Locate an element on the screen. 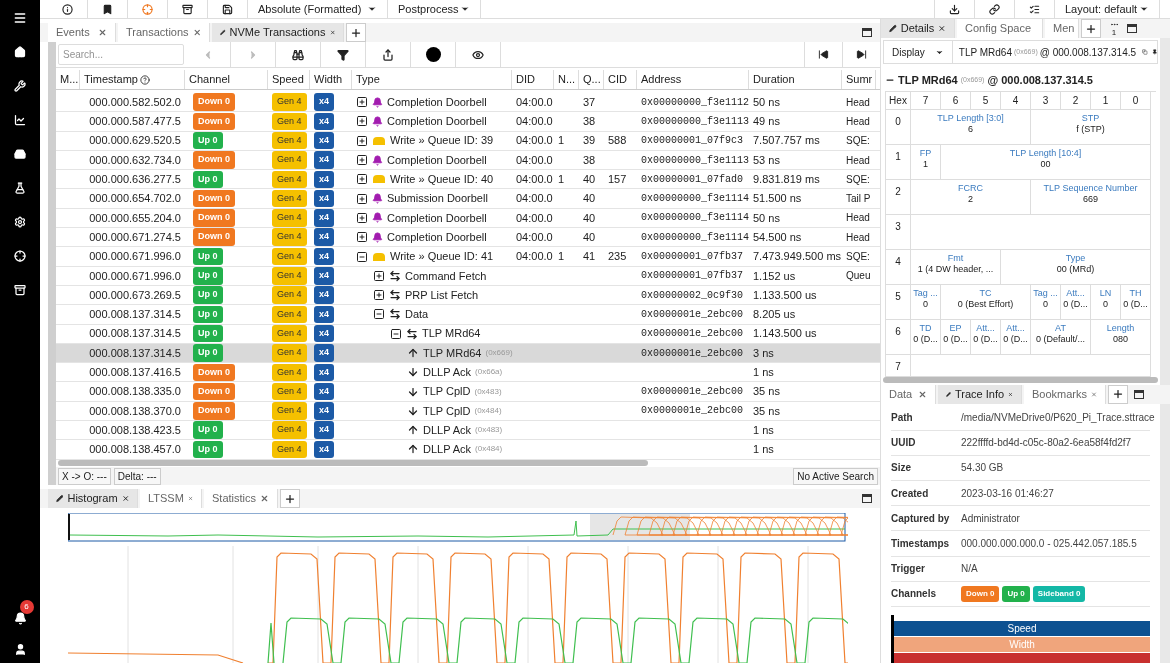 The height and width of the screenshot is (663, 1170). column-header: Type is located at coordinates (432, 79).